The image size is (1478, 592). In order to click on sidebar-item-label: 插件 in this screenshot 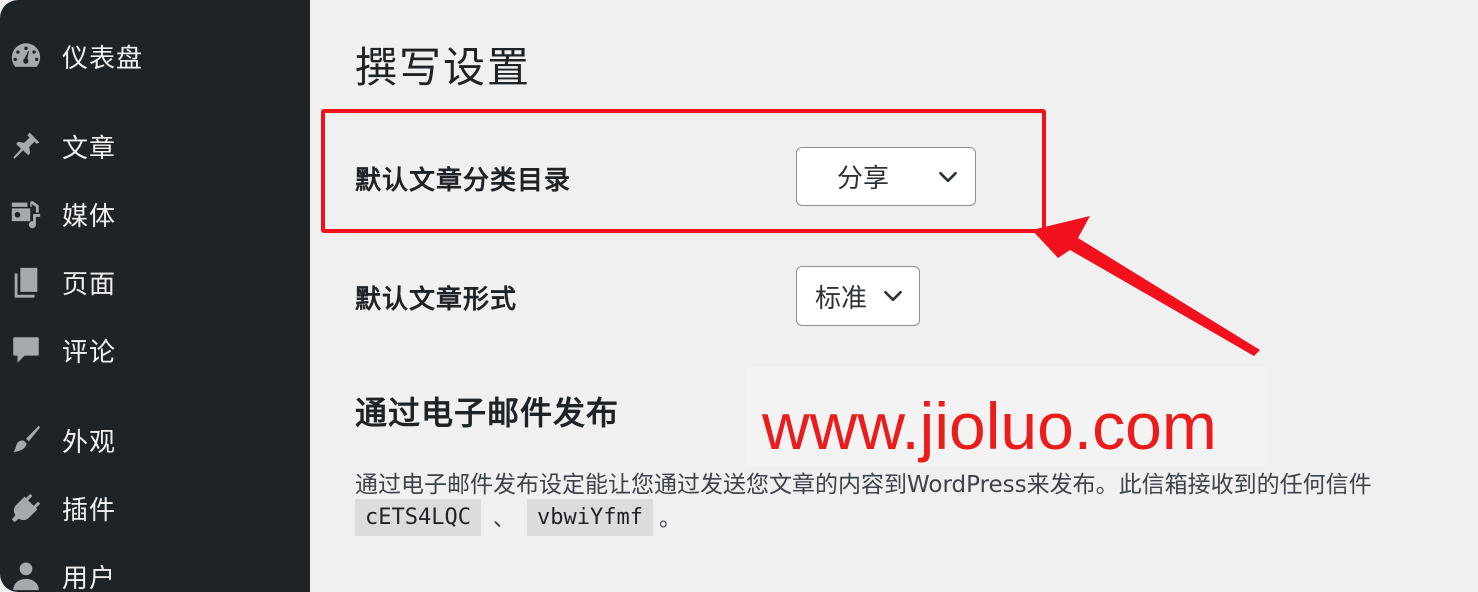, I will do `click(89, 510)`.